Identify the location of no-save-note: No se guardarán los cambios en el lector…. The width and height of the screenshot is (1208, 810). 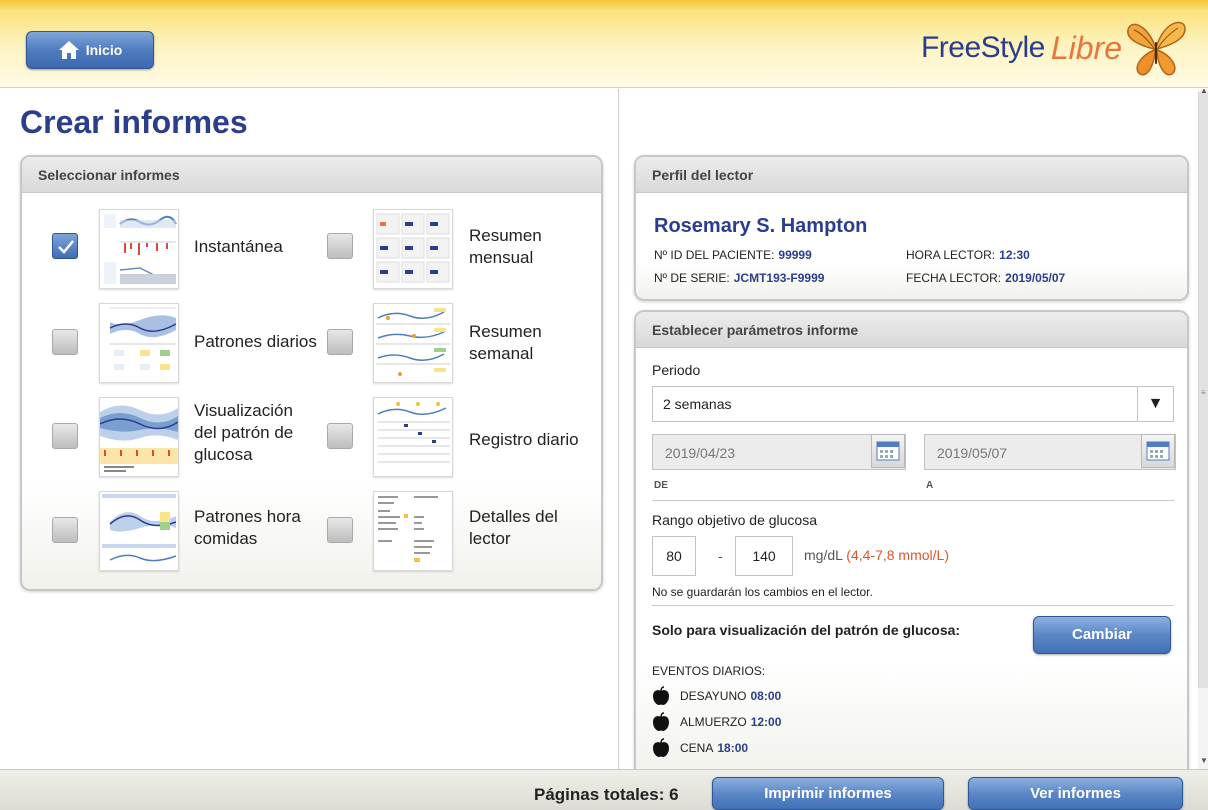
(762, 592).